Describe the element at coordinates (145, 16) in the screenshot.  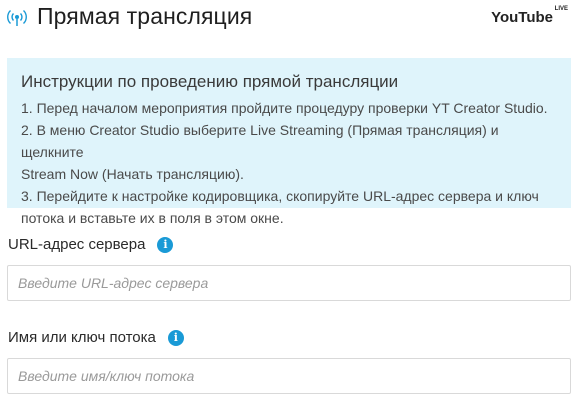
I see `page-title: Прямая трансляция` at that location.